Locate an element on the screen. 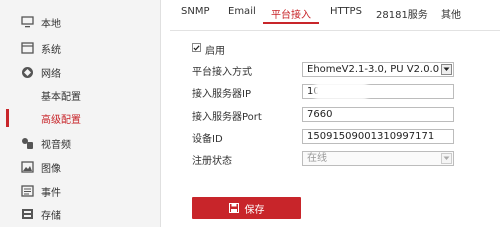 Image resolution: width=500 pixels, height=240 pixels. tab-email: Email is located at coordinates (242, 11).